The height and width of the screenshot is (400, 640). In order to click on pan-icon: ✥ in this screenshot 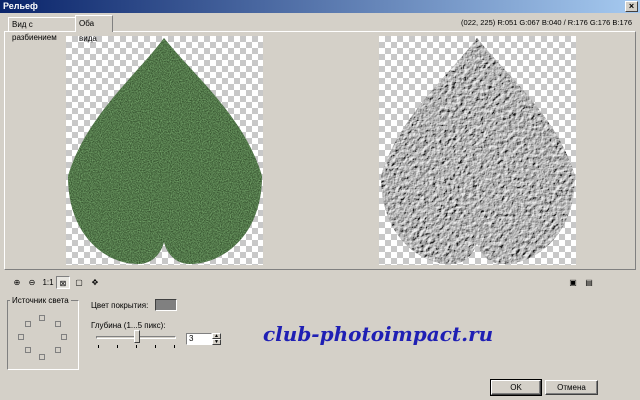, I will do `click(95, 282)`.